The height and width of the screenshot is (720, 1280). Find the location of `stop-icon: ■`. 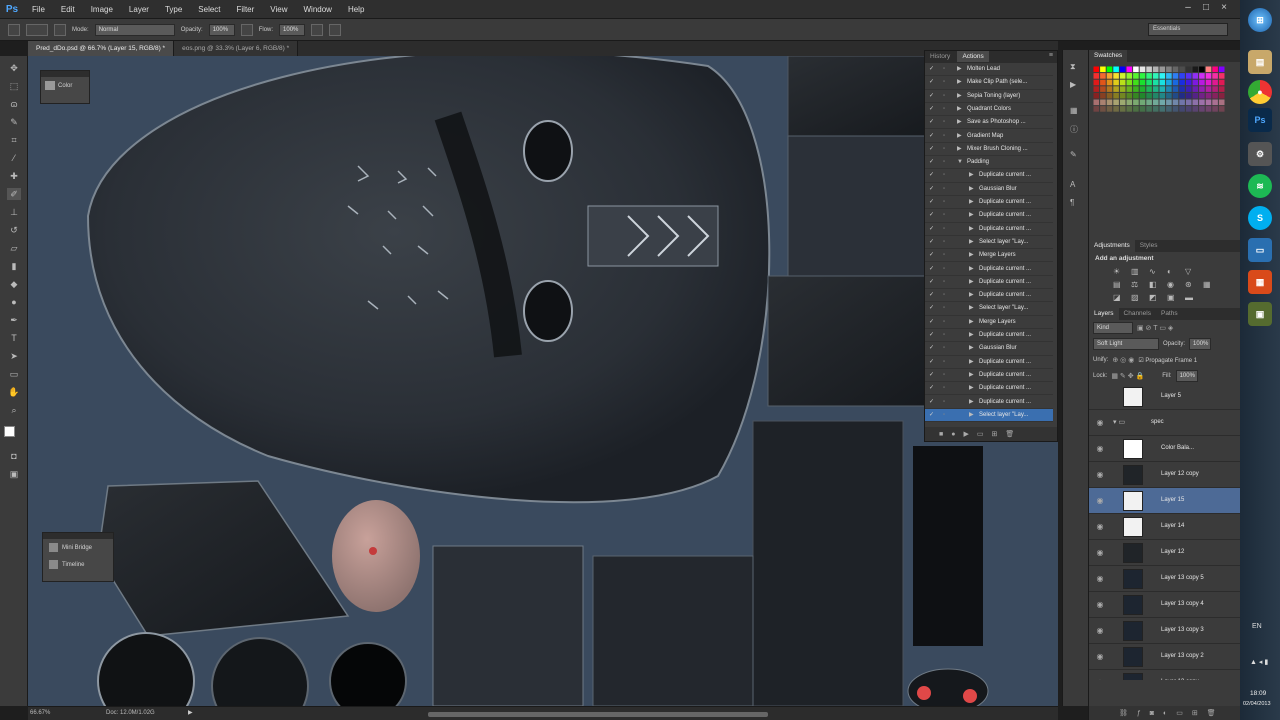

stop-icon: ■ is located at coordinates (941, 434).